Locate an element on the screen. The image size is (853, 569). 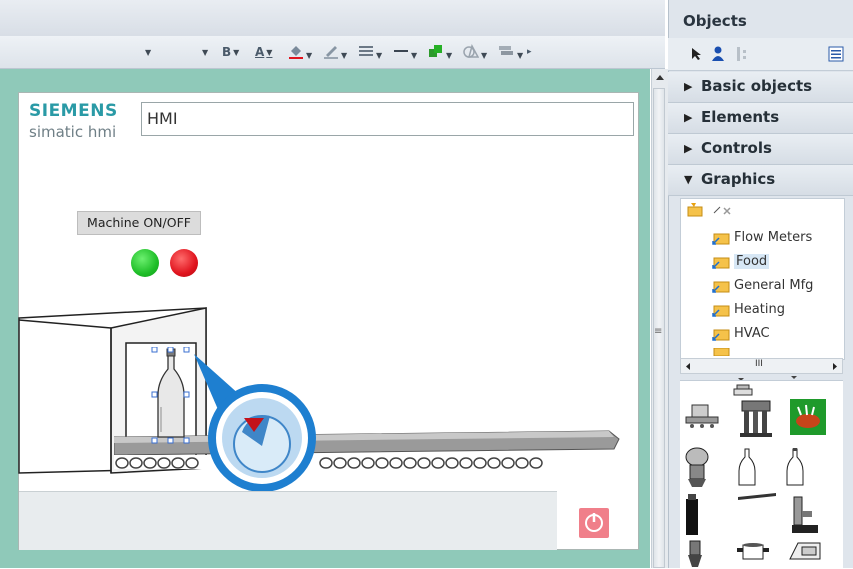
bold-label: B is located at coordinates (227, 52).